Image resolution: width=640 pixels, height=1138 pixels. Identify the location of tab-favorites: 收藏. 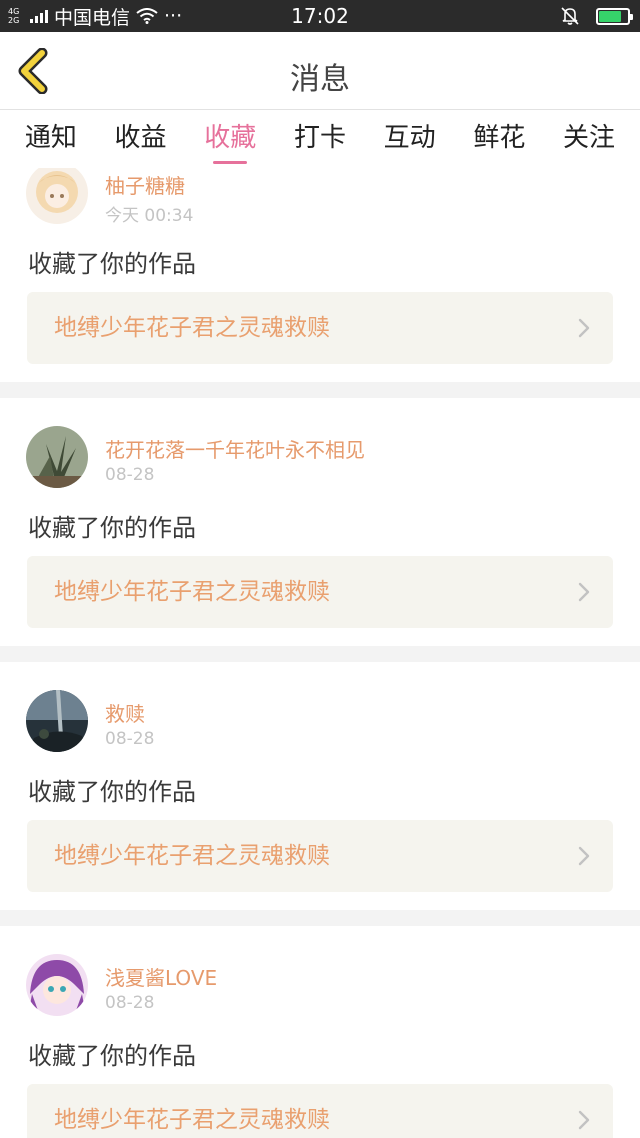
(230, 139).